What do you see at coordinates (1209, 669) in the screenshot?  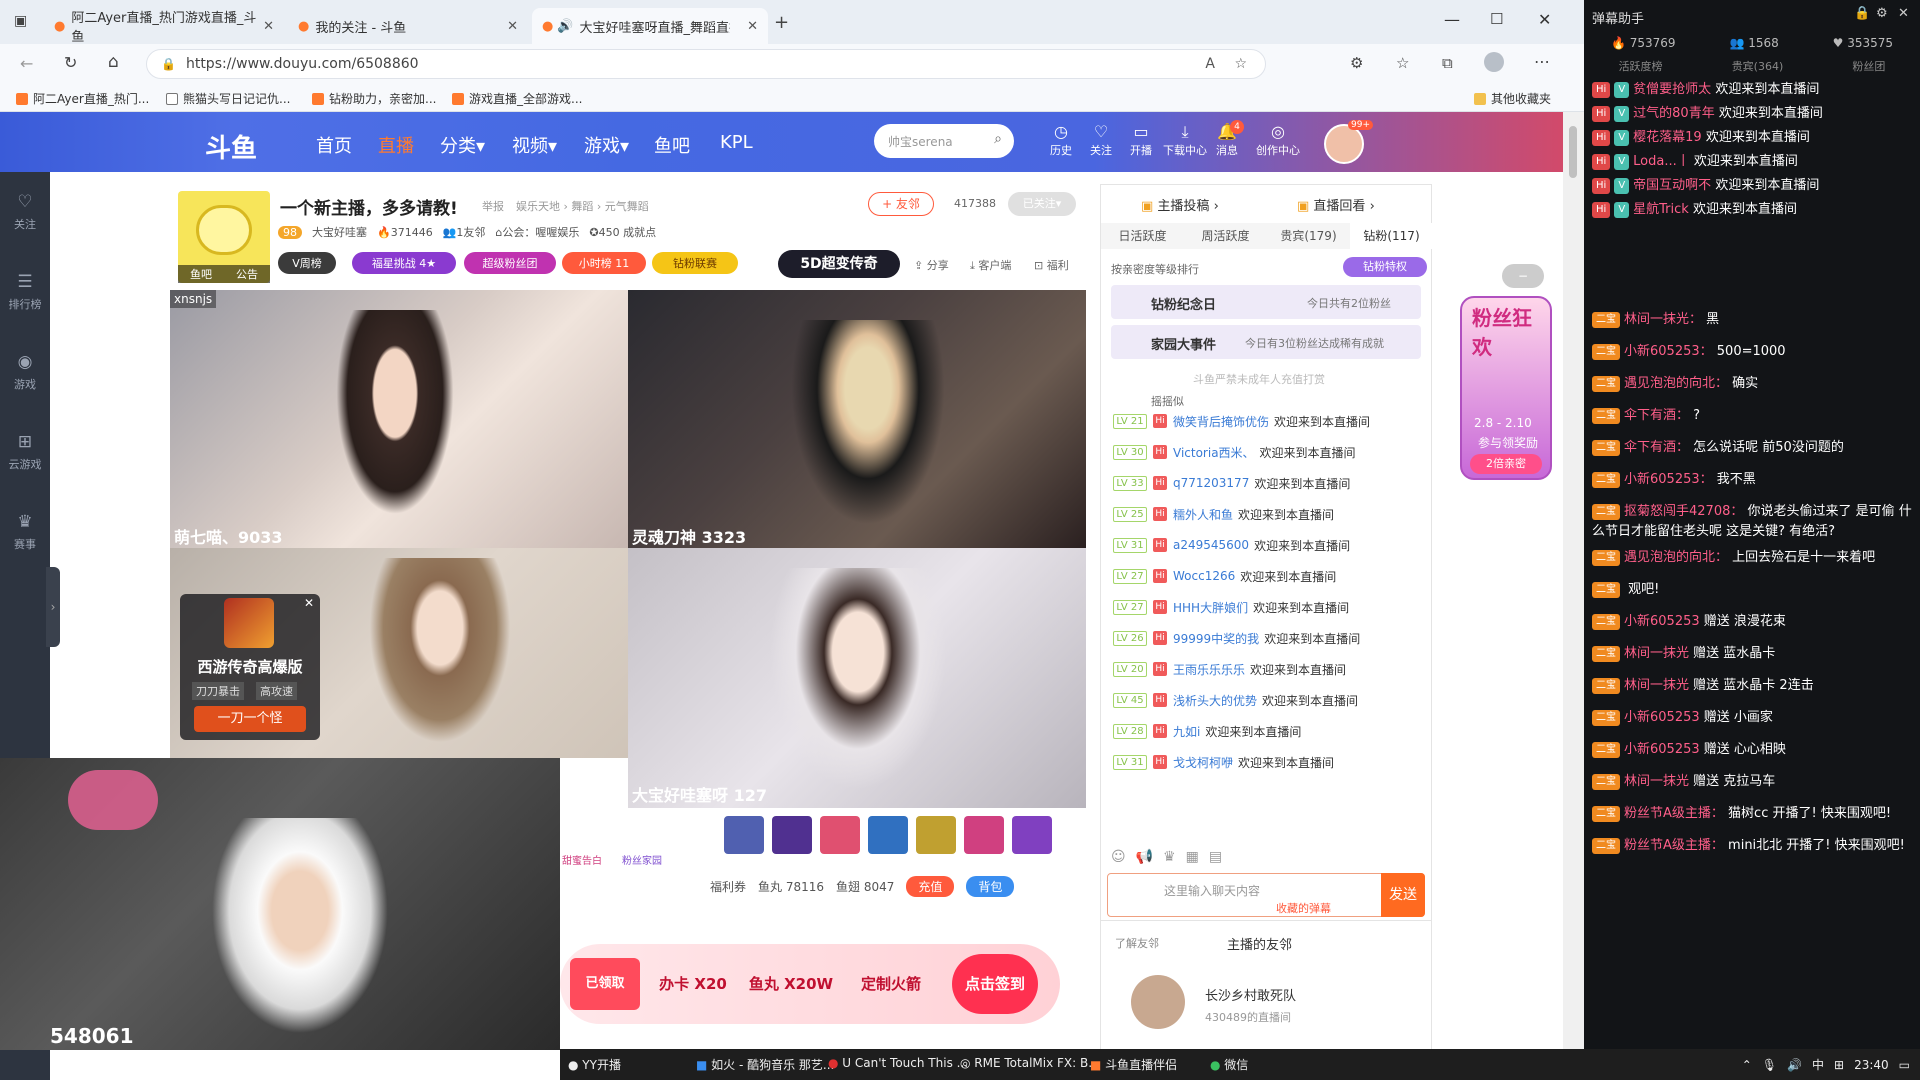 I see `chat-username: 王雨乐乐乐乐` at bounding box center [1209, 669].